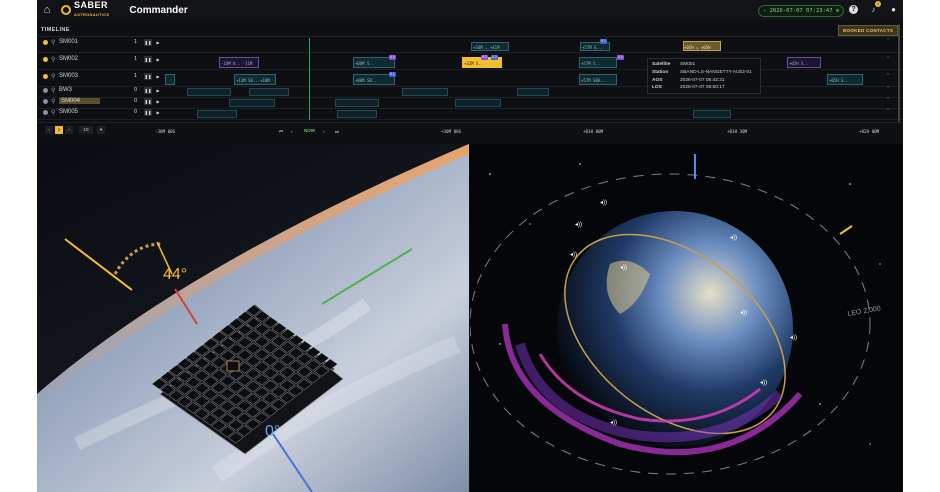  What do you see at coordinates (661, 64) in the screenshot?
I see `tooltip-satellite-key: Satellite` at bounding box center [661, 64].